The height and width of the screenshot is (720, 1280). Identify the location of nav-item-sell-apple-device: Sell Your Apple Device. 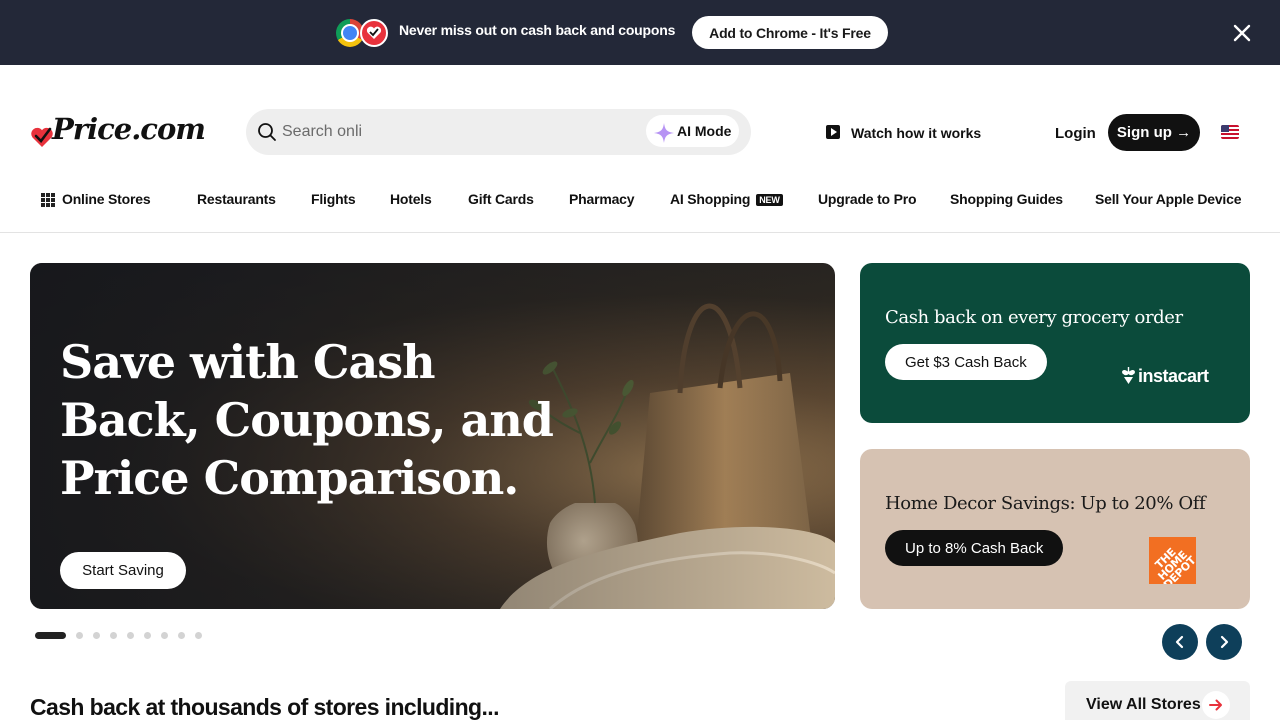
(1168, 199).